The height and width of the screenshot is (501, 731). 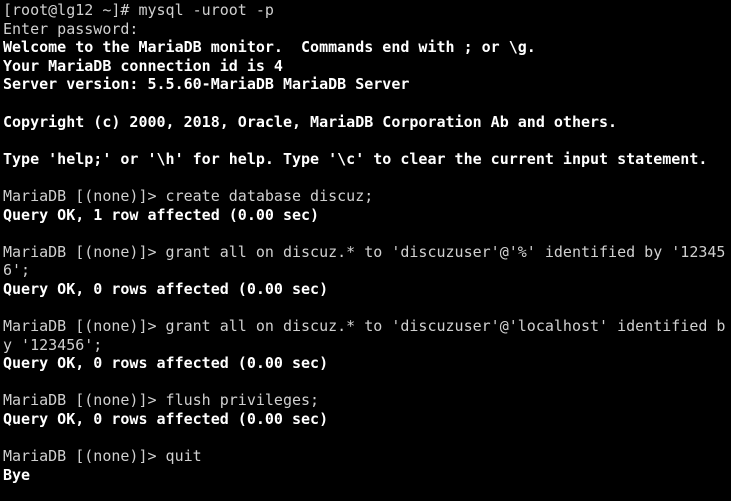 I want to click on terminal-line: 6';, so click(x=17, y=270).